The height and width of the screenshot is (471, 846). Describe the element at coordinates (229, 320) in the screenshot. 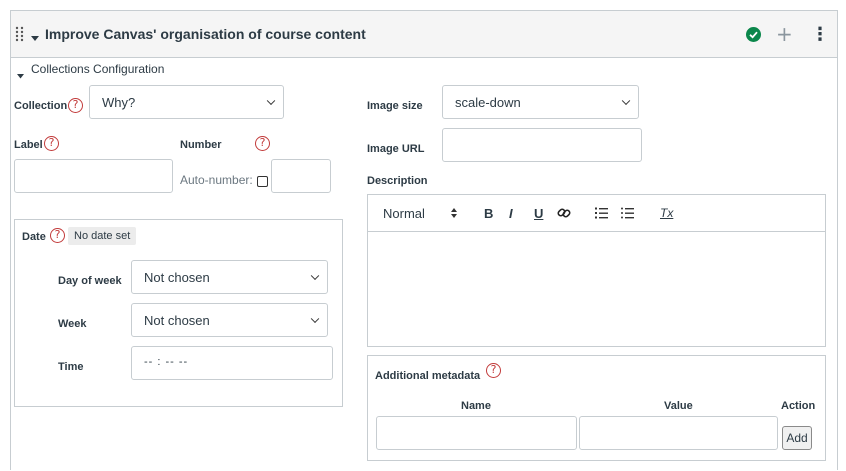

I see `week-select: Not chosen` at that location.